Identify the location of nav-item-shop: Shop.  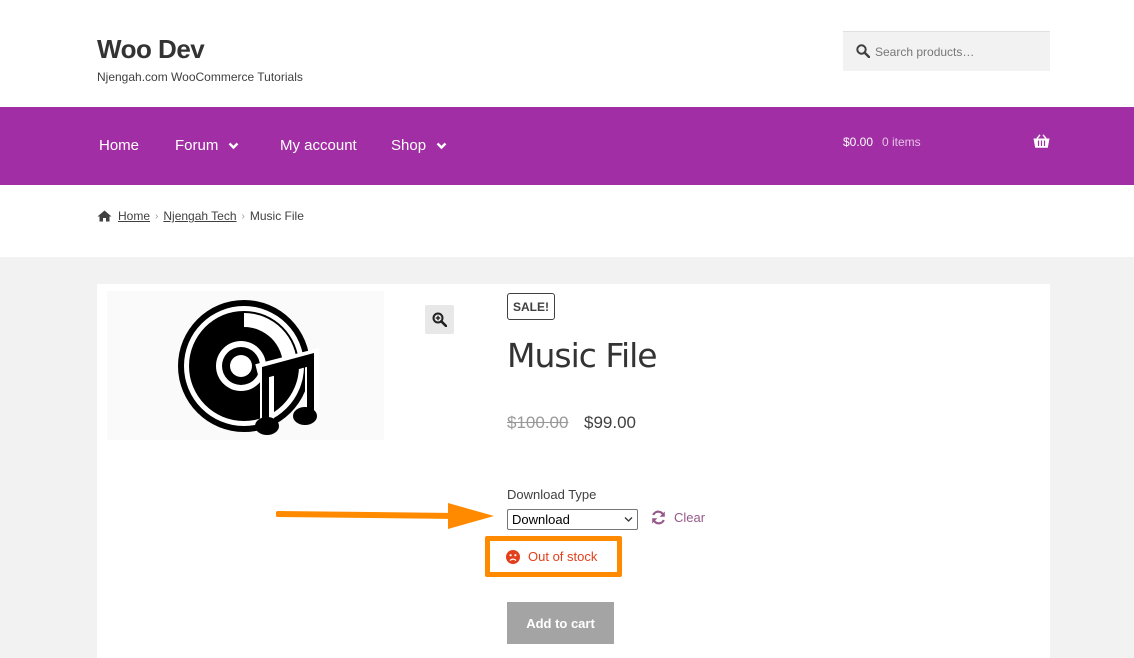
(419, 145).